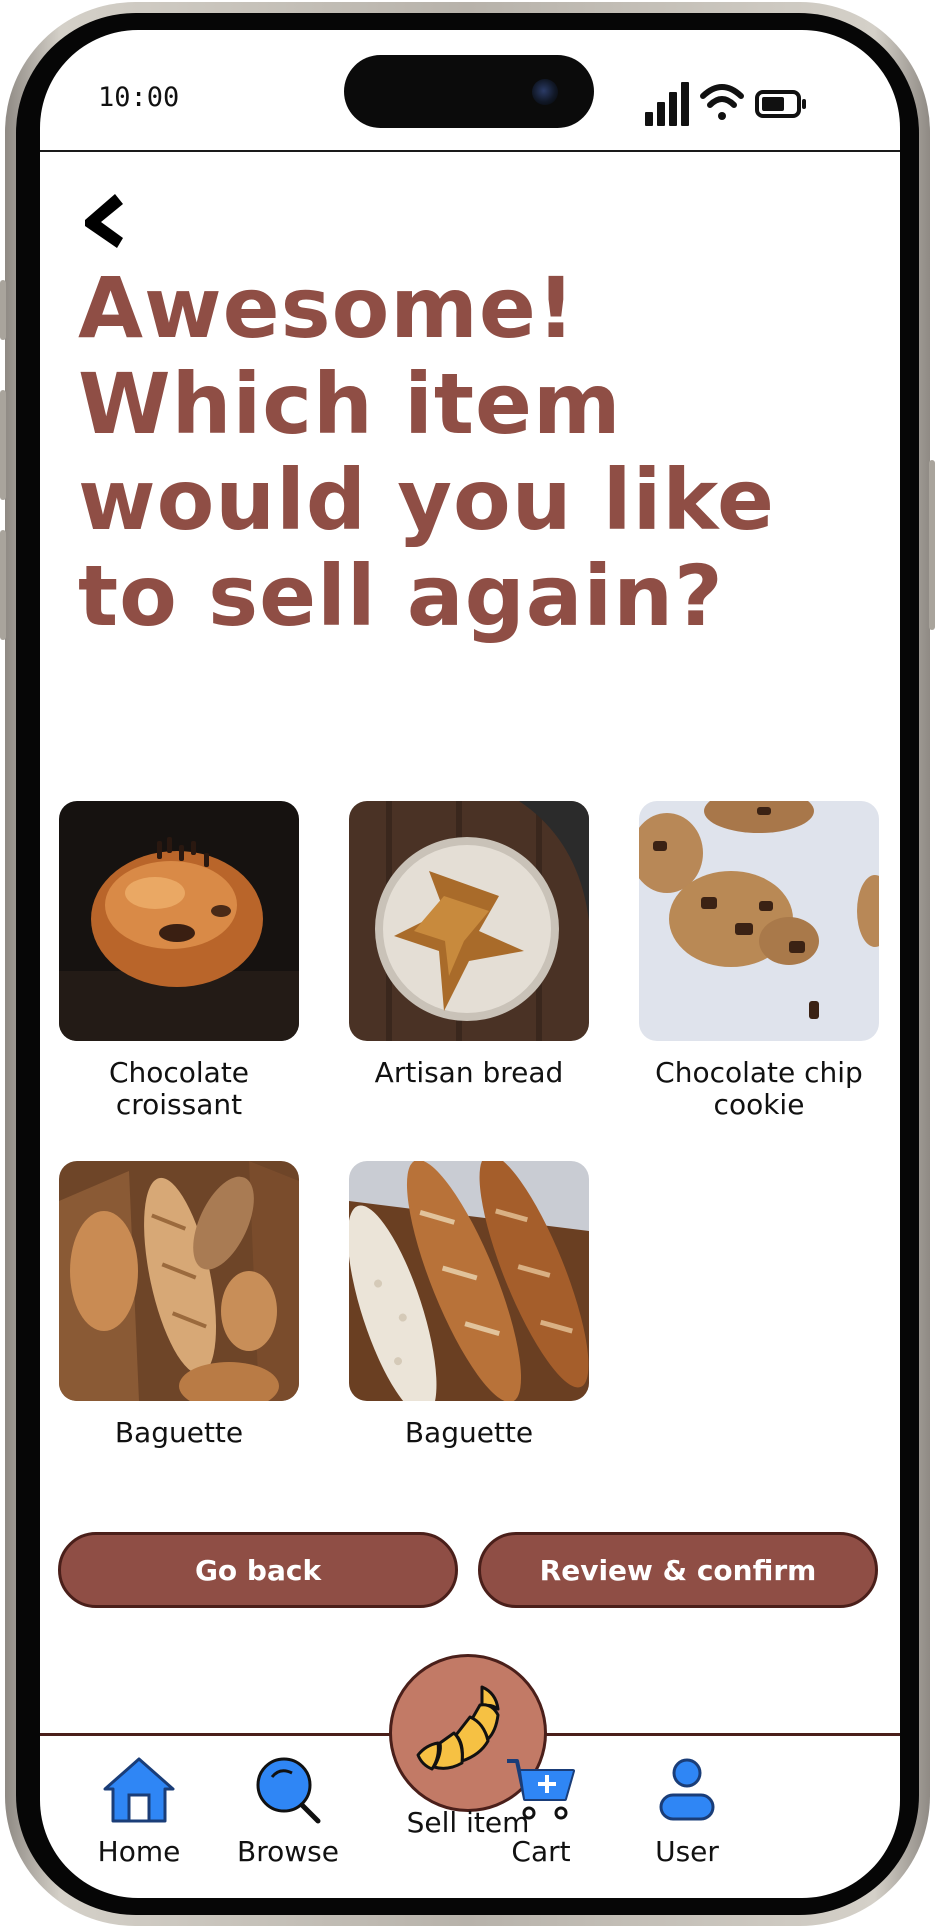  What do you see at coordinates (139, 97) in the screenshot?
I see `status-time: 10:00` at bounding box center [139, 97].